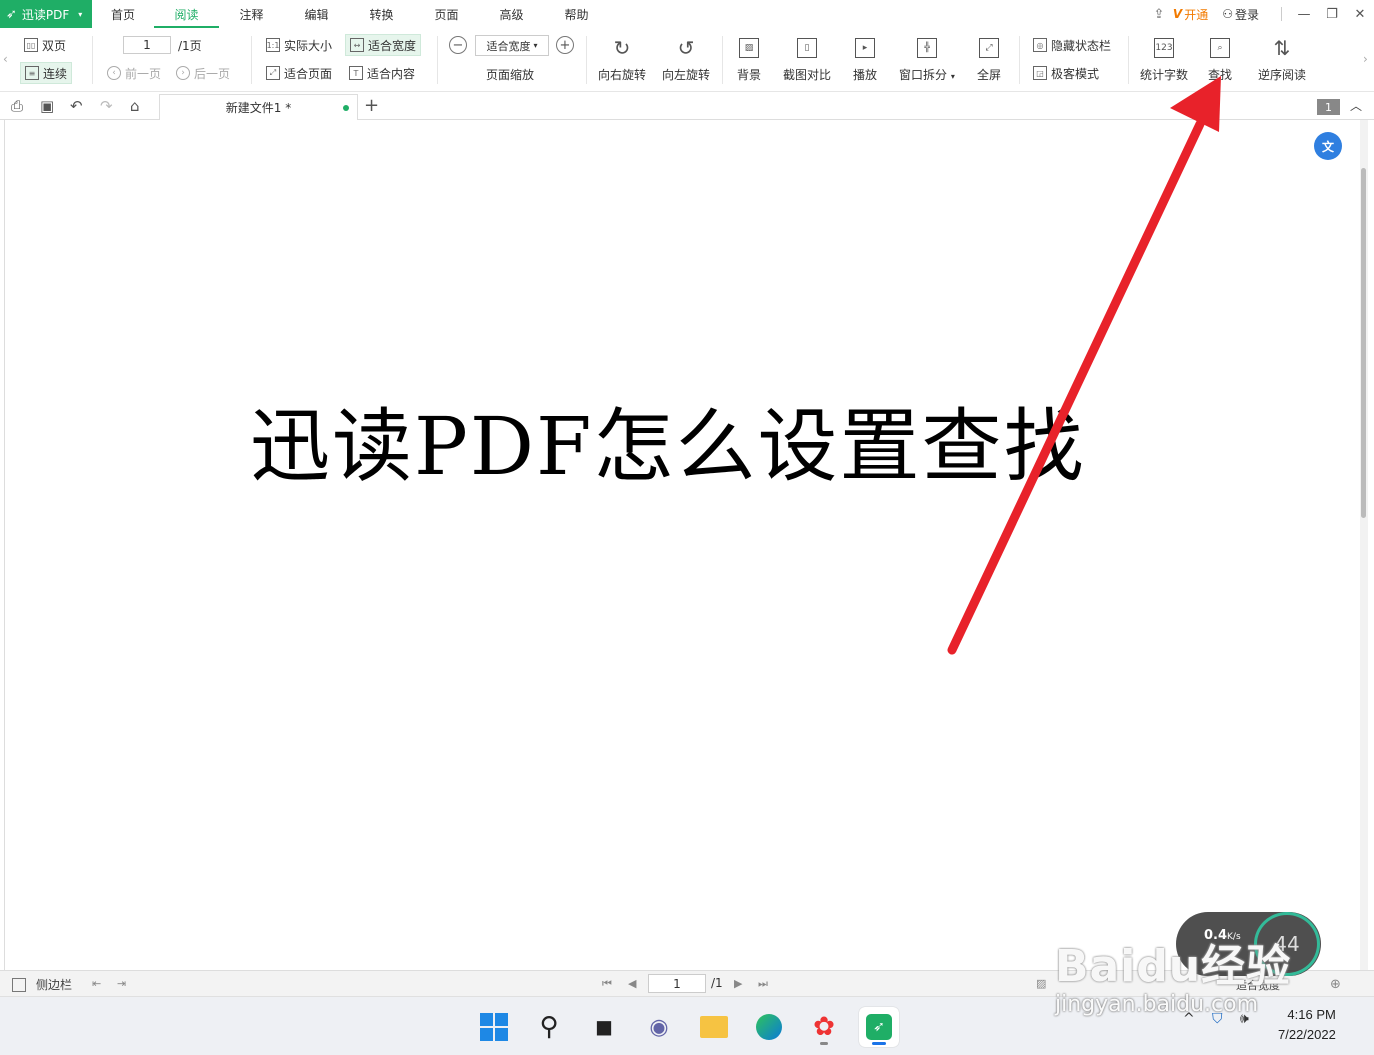 The height and width of the screenshot is (1055, 1374). What do you see at coordinates (1363, 343) in the screenshot?
I see `scrollbar-thumb` at bounding box center [1363, 343].